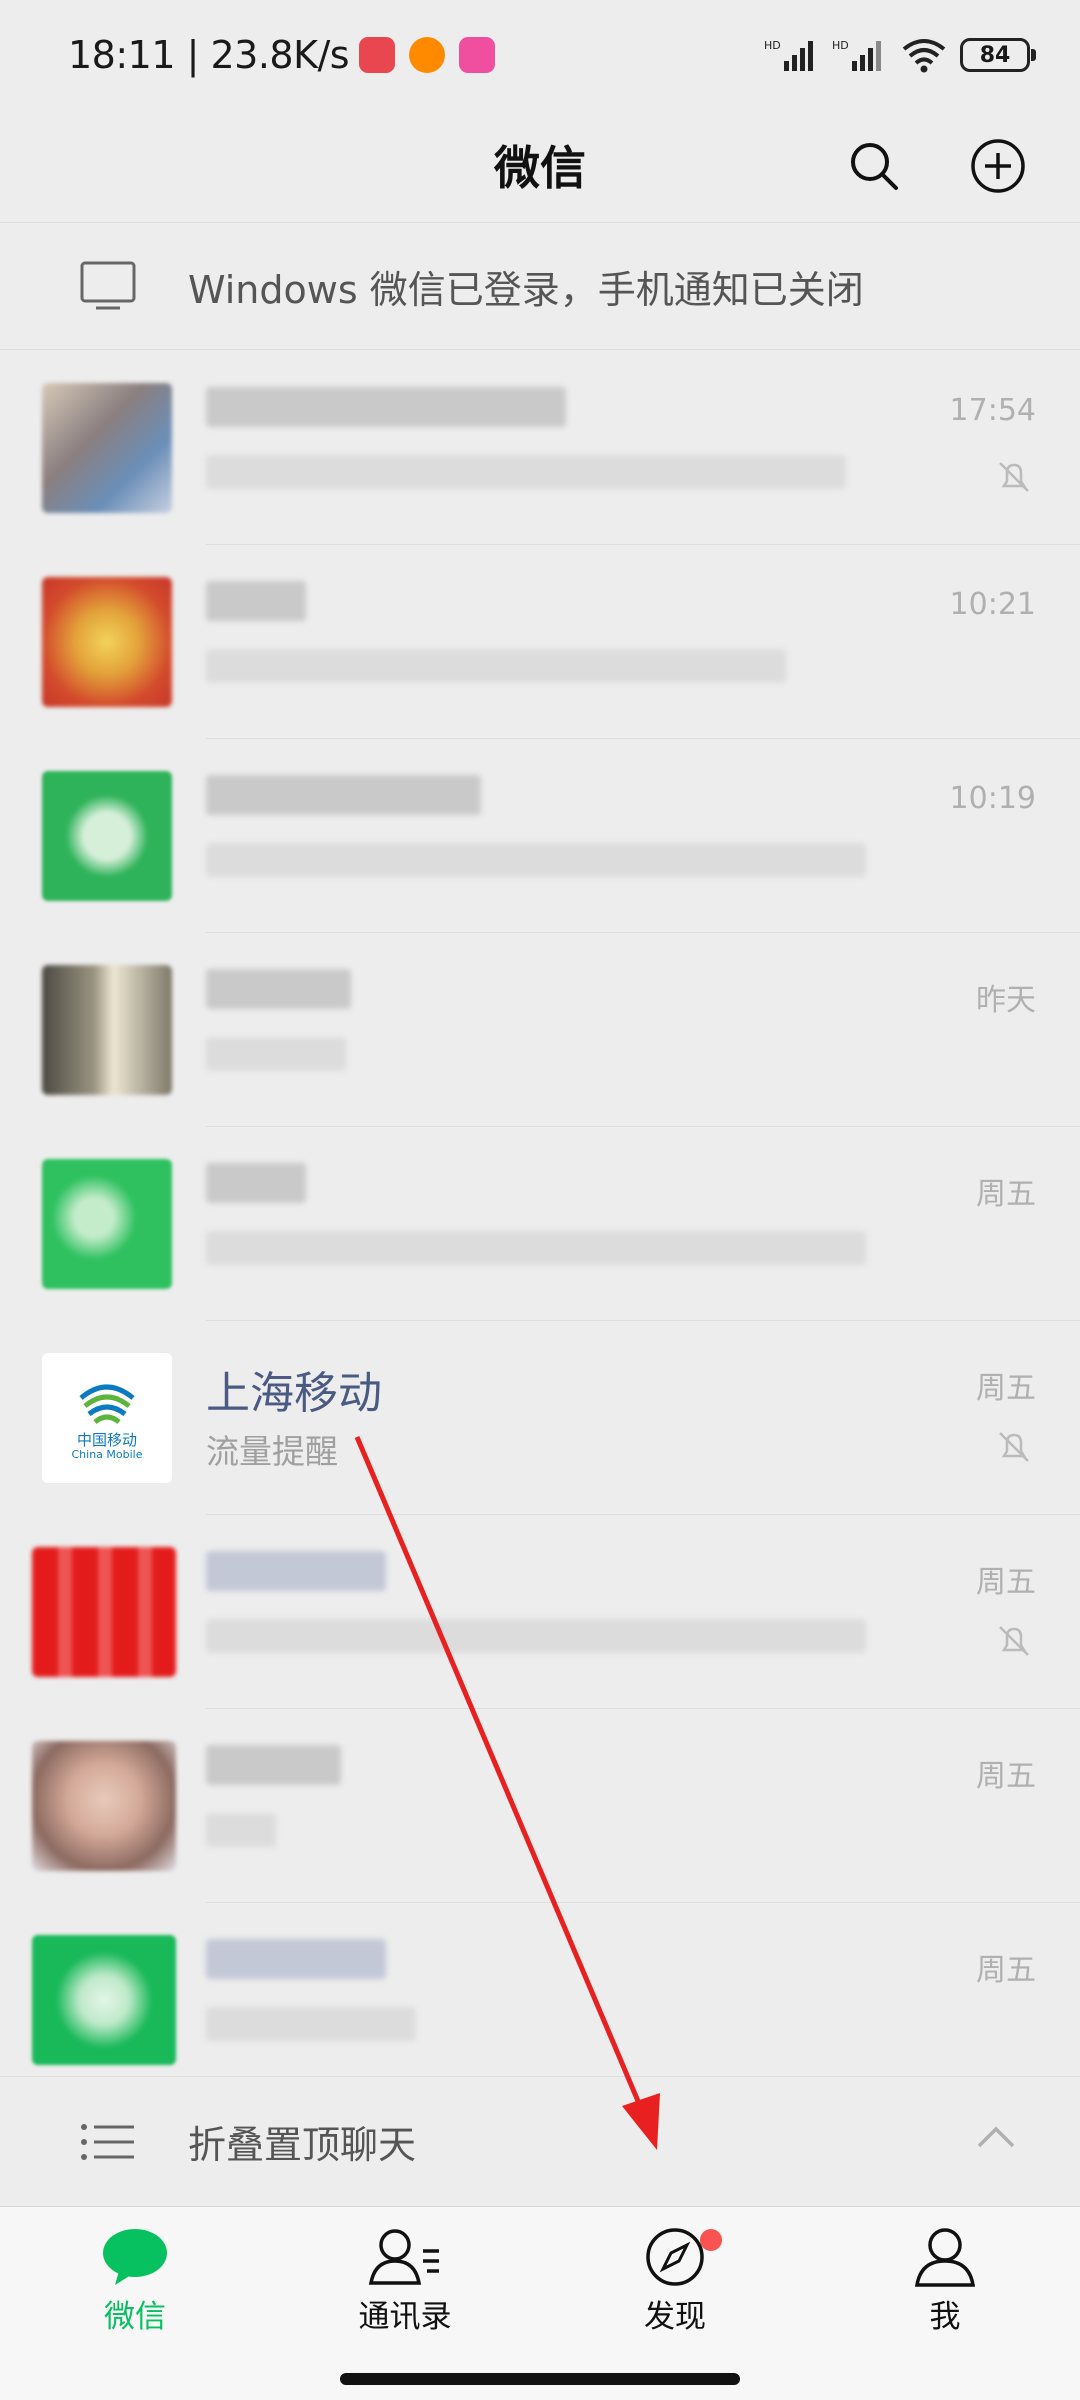 This screenshot has height=2400, width=1080. I want to click on orange-app-icon, so click(427, 55).